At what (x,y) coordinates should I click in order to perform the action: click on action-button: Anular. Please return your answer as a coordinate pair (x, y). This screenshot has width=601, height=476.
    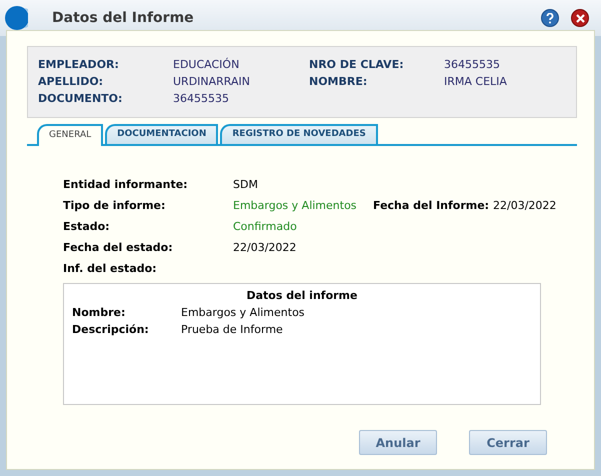
    Looking at the image, I should click on (398, 442).